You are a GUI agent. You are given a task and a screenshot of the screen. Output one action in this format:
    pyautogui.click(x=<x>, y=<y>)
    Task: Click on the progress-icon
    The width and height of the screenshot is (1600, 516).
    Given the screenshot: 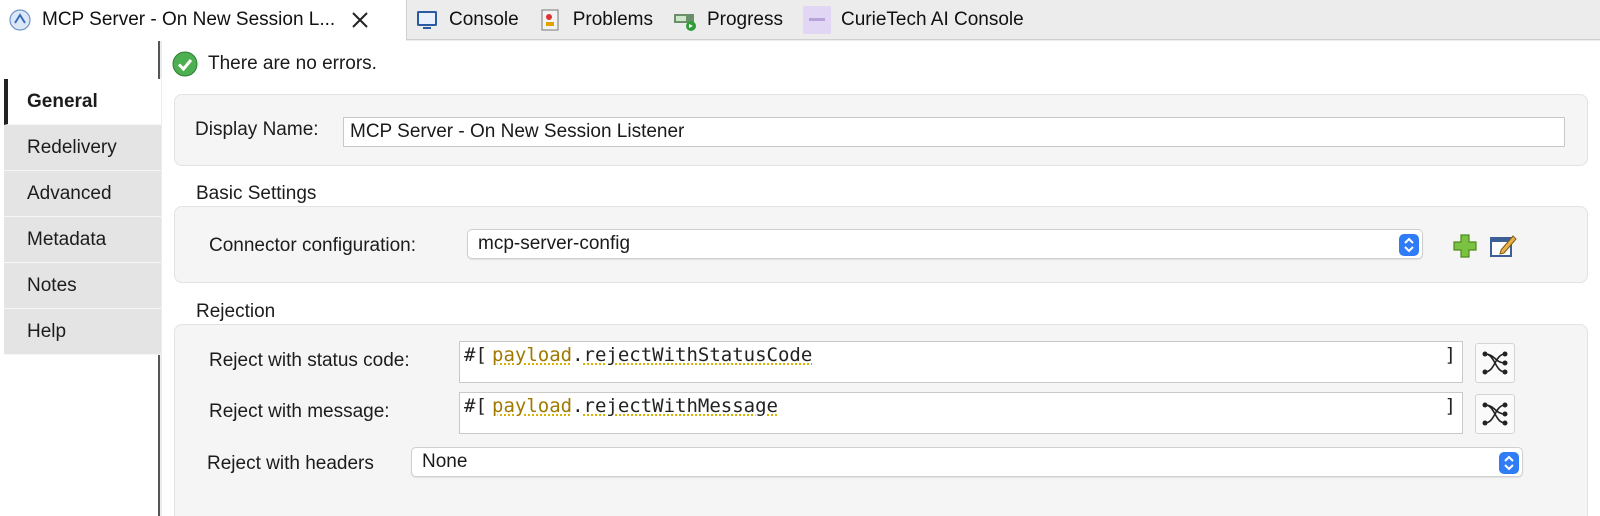 What is the action you would take?
    pyautogui.click(x=684, y=22)
    